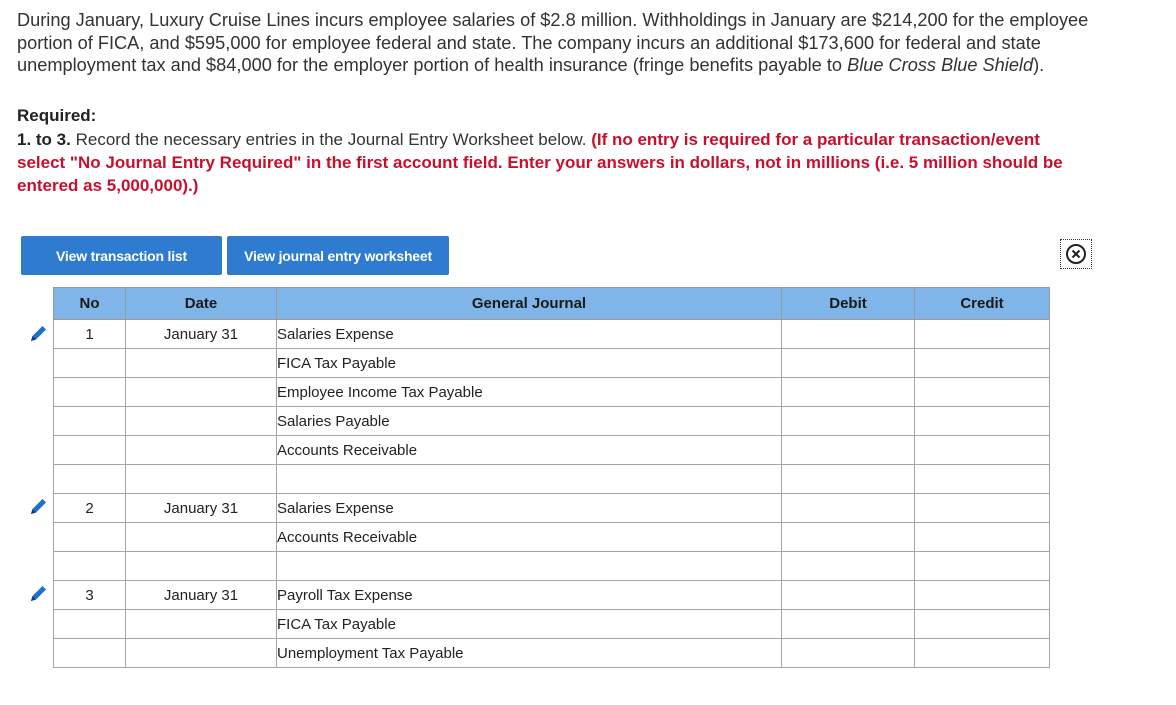  What do you see at coordinates (529, 392) in the screenshot?
I see `account-cell: Employee Income Tax Payable` at bounding box center [529, 392].